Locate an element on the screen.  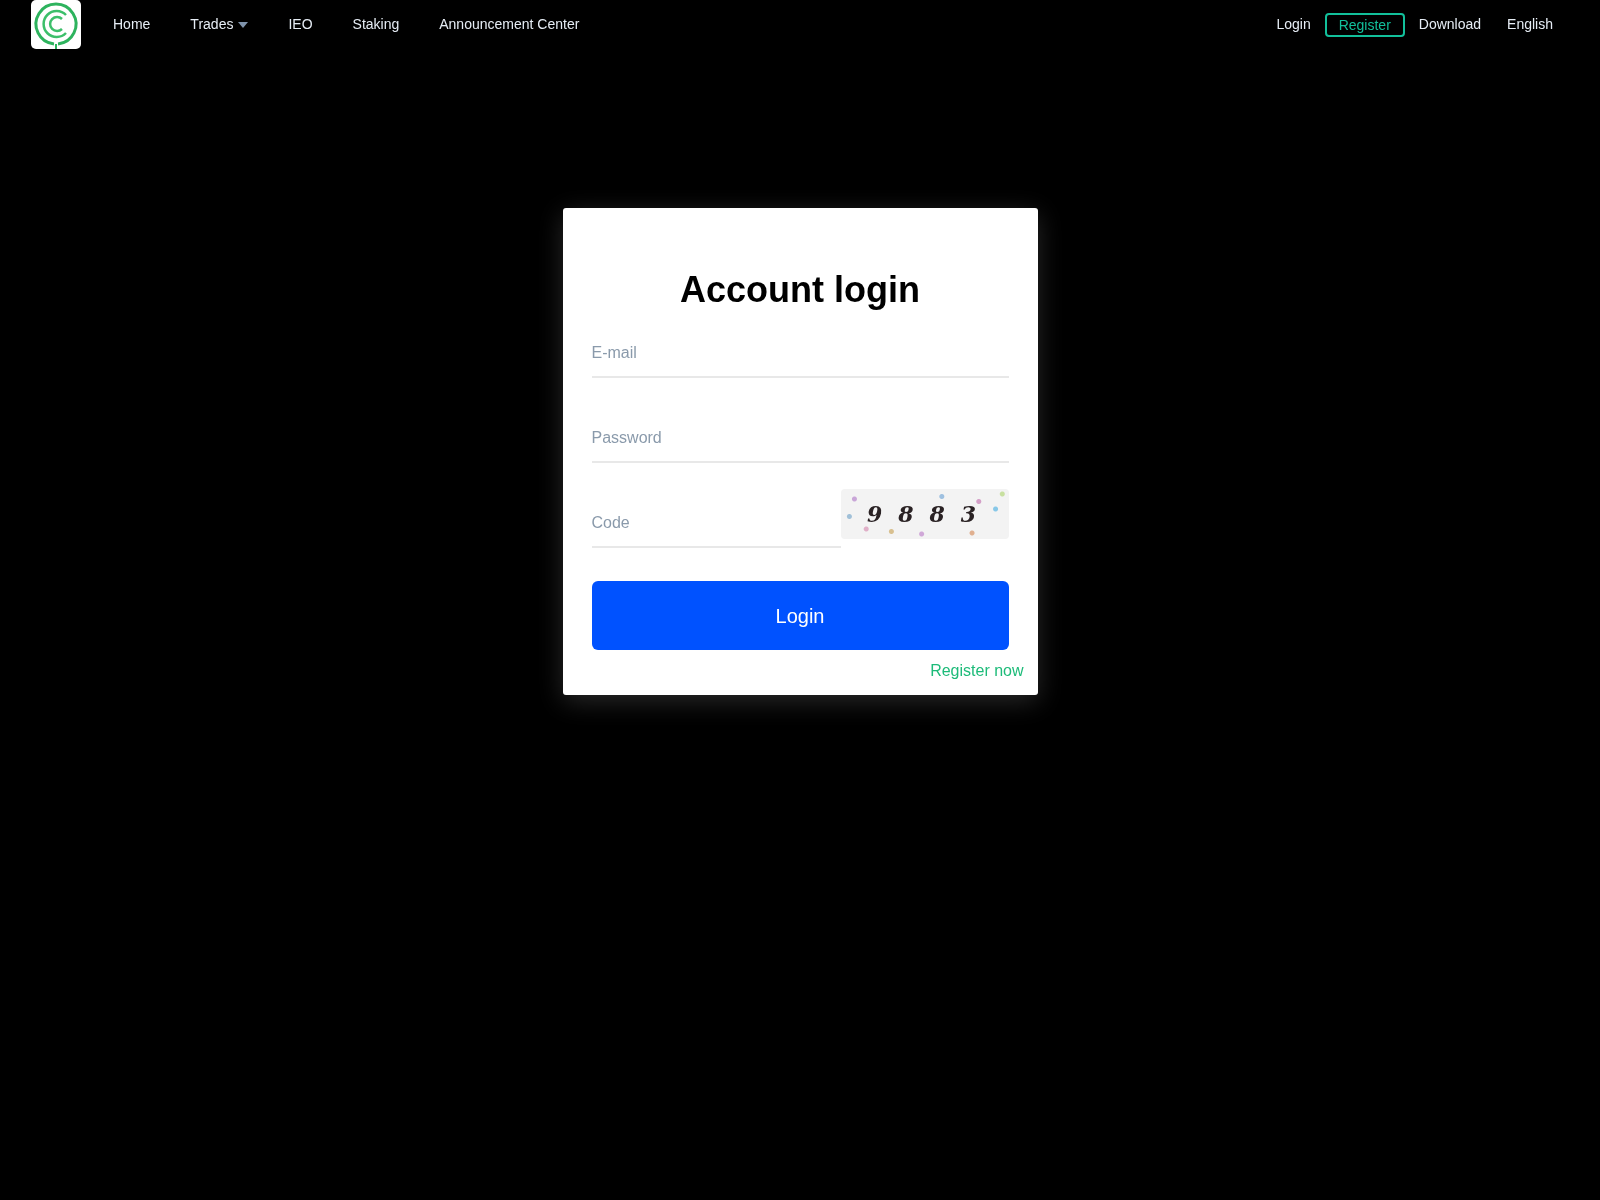
email-field: E-mail is located at coordinates (800, 354).